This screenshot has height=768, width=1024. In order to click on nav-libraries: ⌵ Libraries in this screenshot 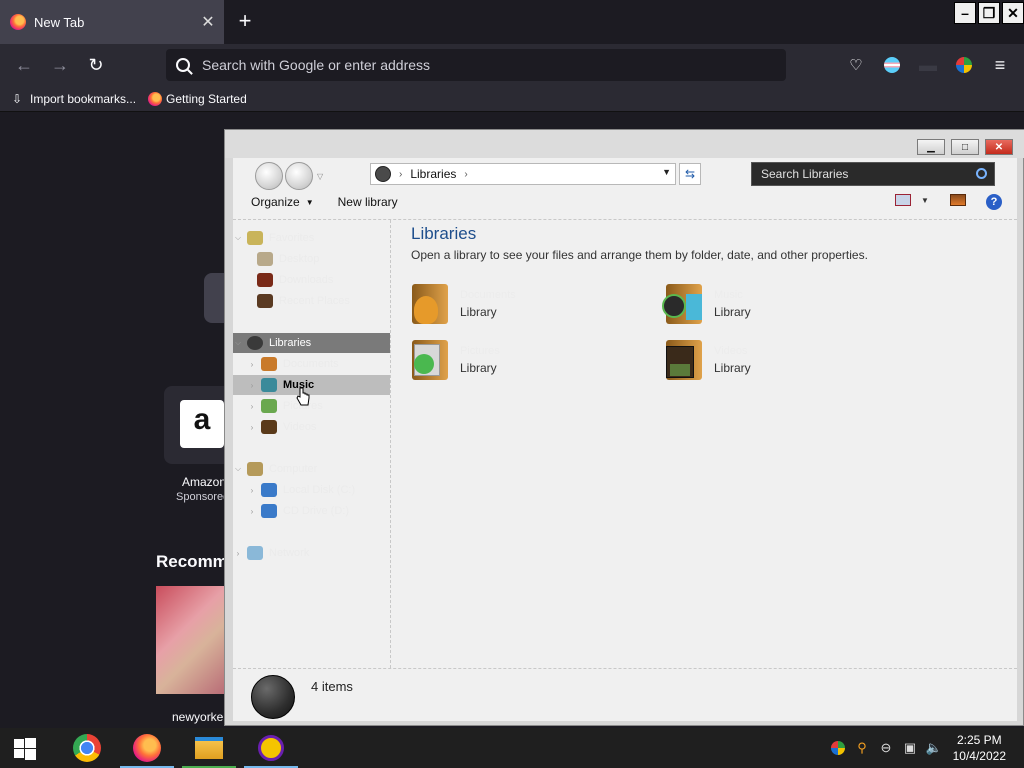, I will do `click(311, 343)`.